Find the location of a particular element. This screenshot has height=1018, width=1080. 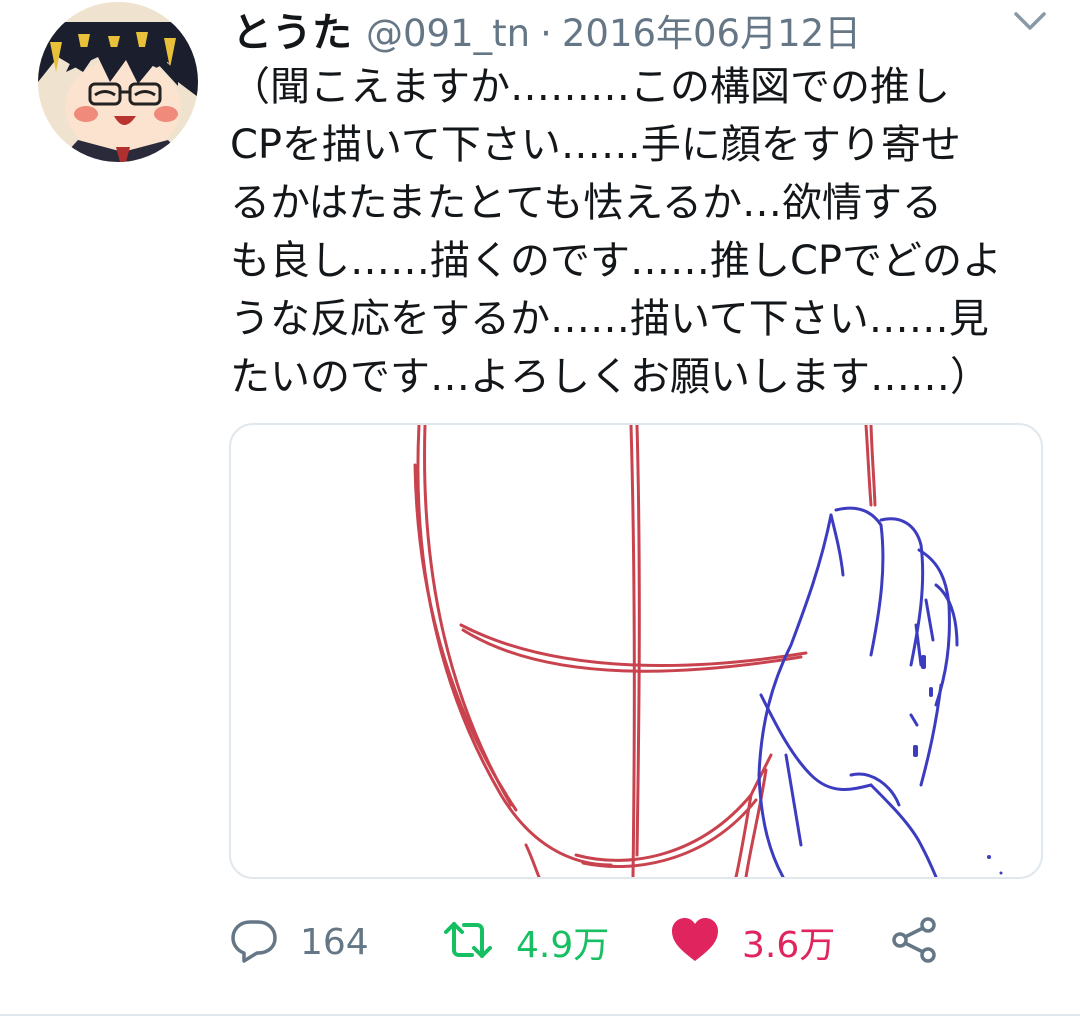

divider is located at coordinates (540, 1015).